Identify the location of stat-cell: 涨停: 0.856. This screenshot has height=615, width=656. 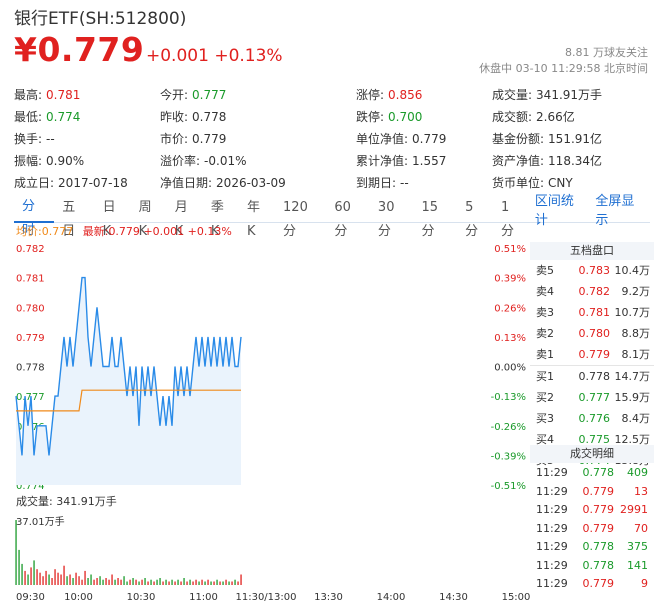
(424, 95).